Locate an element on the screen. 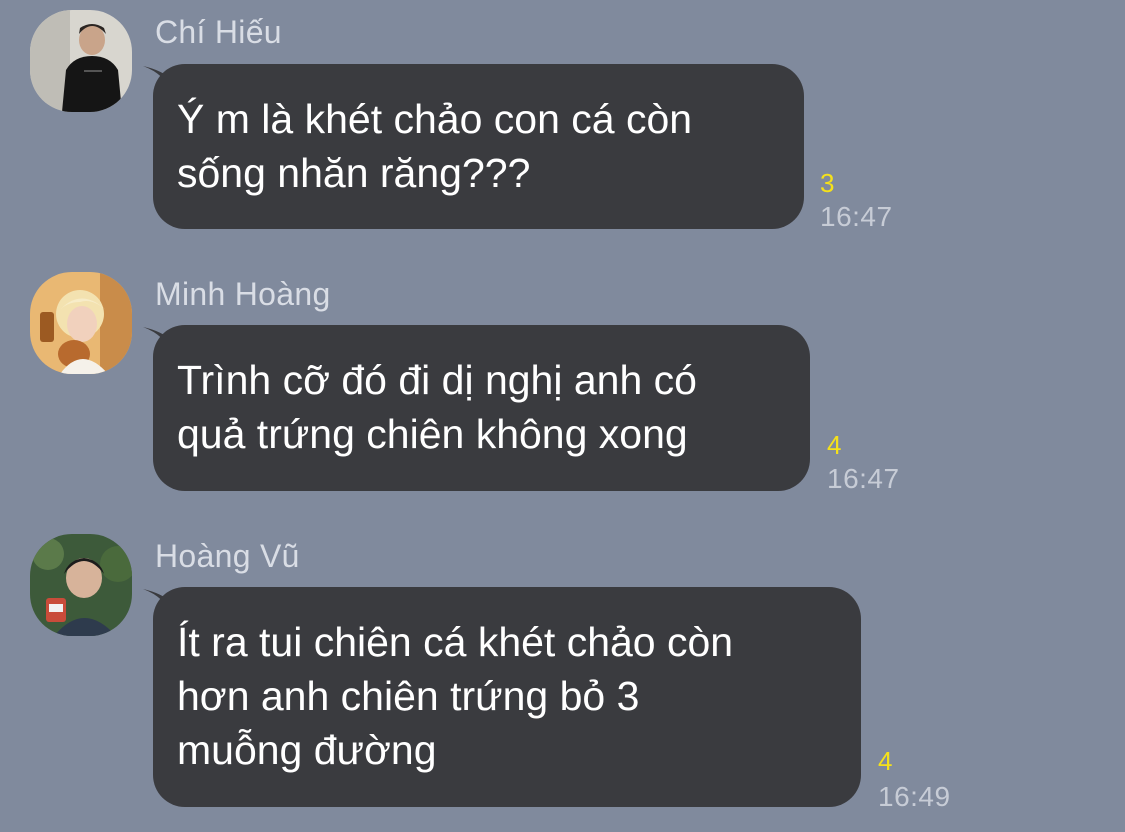 This screenshot has height=832, width=1125. avatar-hoang-vu-image is located at coordinates (81, 585).